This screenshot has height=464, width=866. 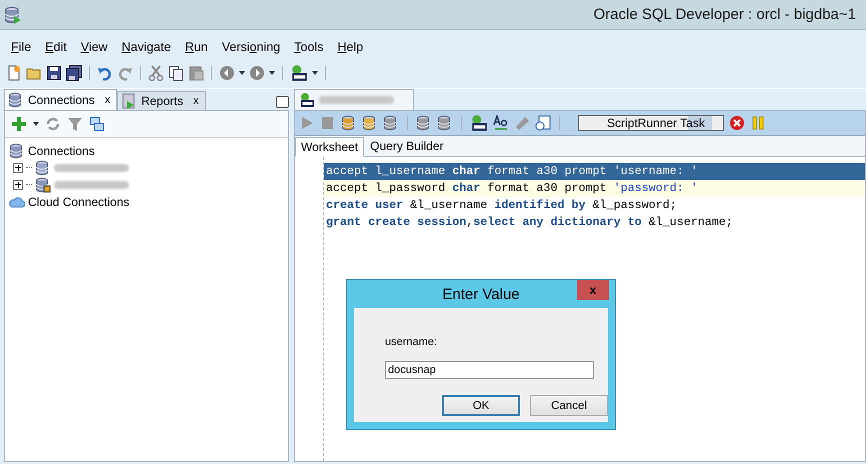 I want to click on menu-item: Run, so click(x=196, y=47).